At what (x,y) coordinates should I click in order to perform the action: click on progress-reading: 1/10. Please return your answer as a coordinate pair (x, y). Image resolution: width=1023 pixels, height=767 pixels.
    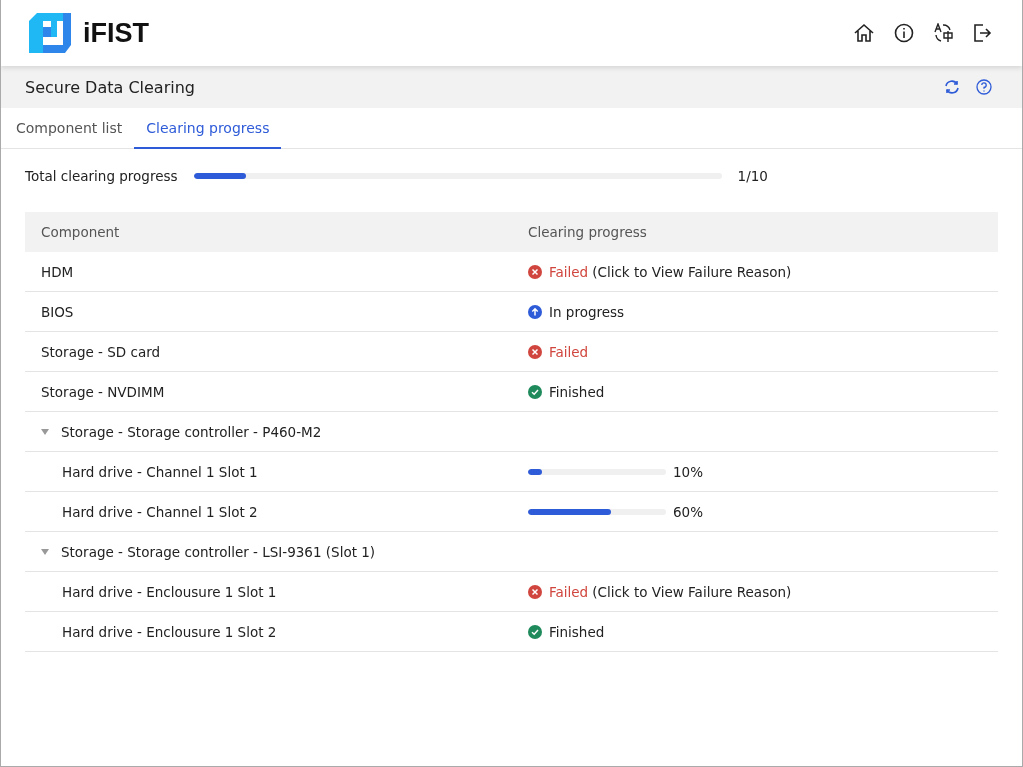
    Looking at the image, I should click on (752, 176).